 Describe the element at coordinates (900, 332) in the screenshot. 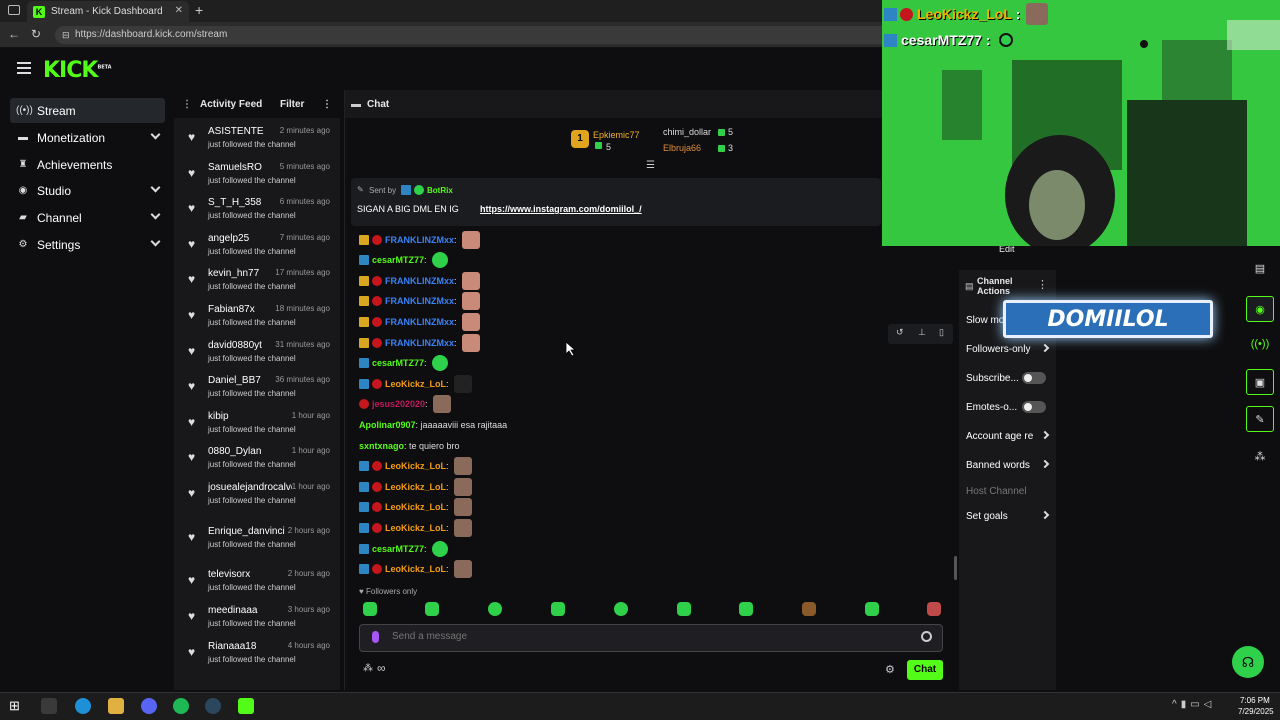

I see `reply-icon: ↺` at that location.